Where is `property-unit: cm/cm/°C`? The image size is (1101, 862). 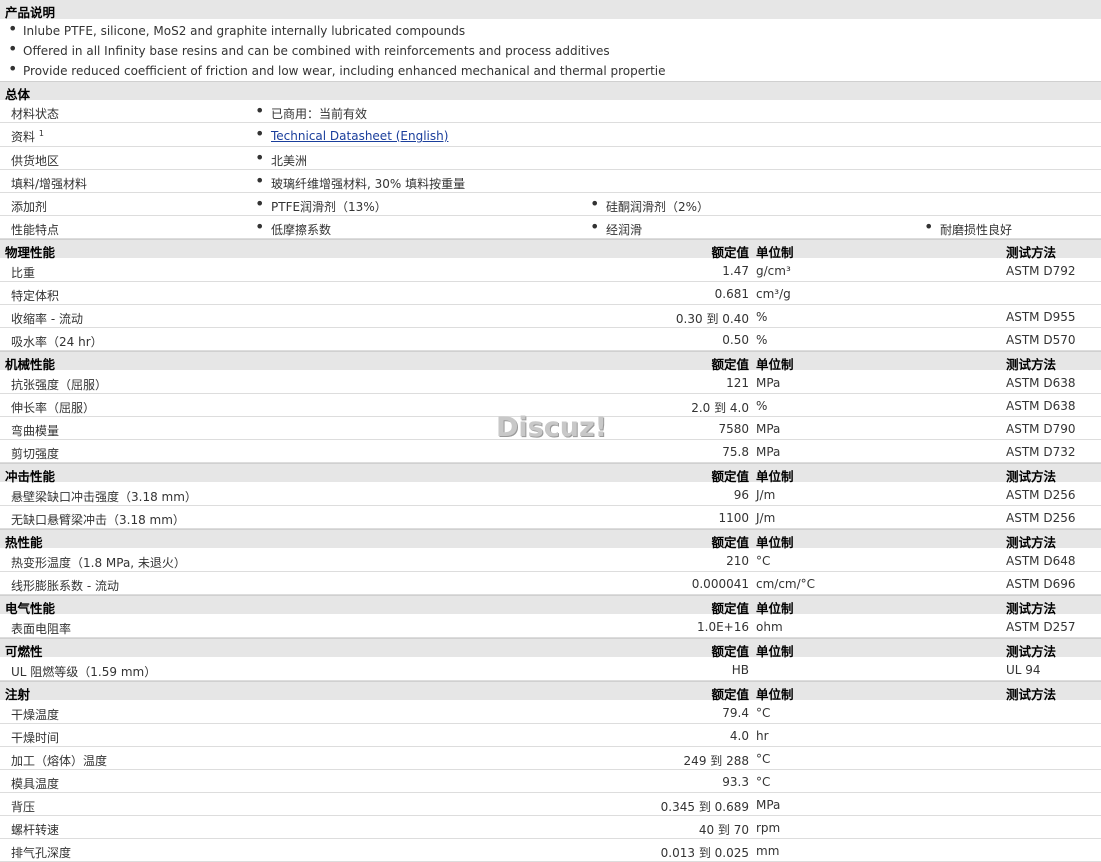
property-unit: cm/cm/°C is located at coordinates (786, 584).